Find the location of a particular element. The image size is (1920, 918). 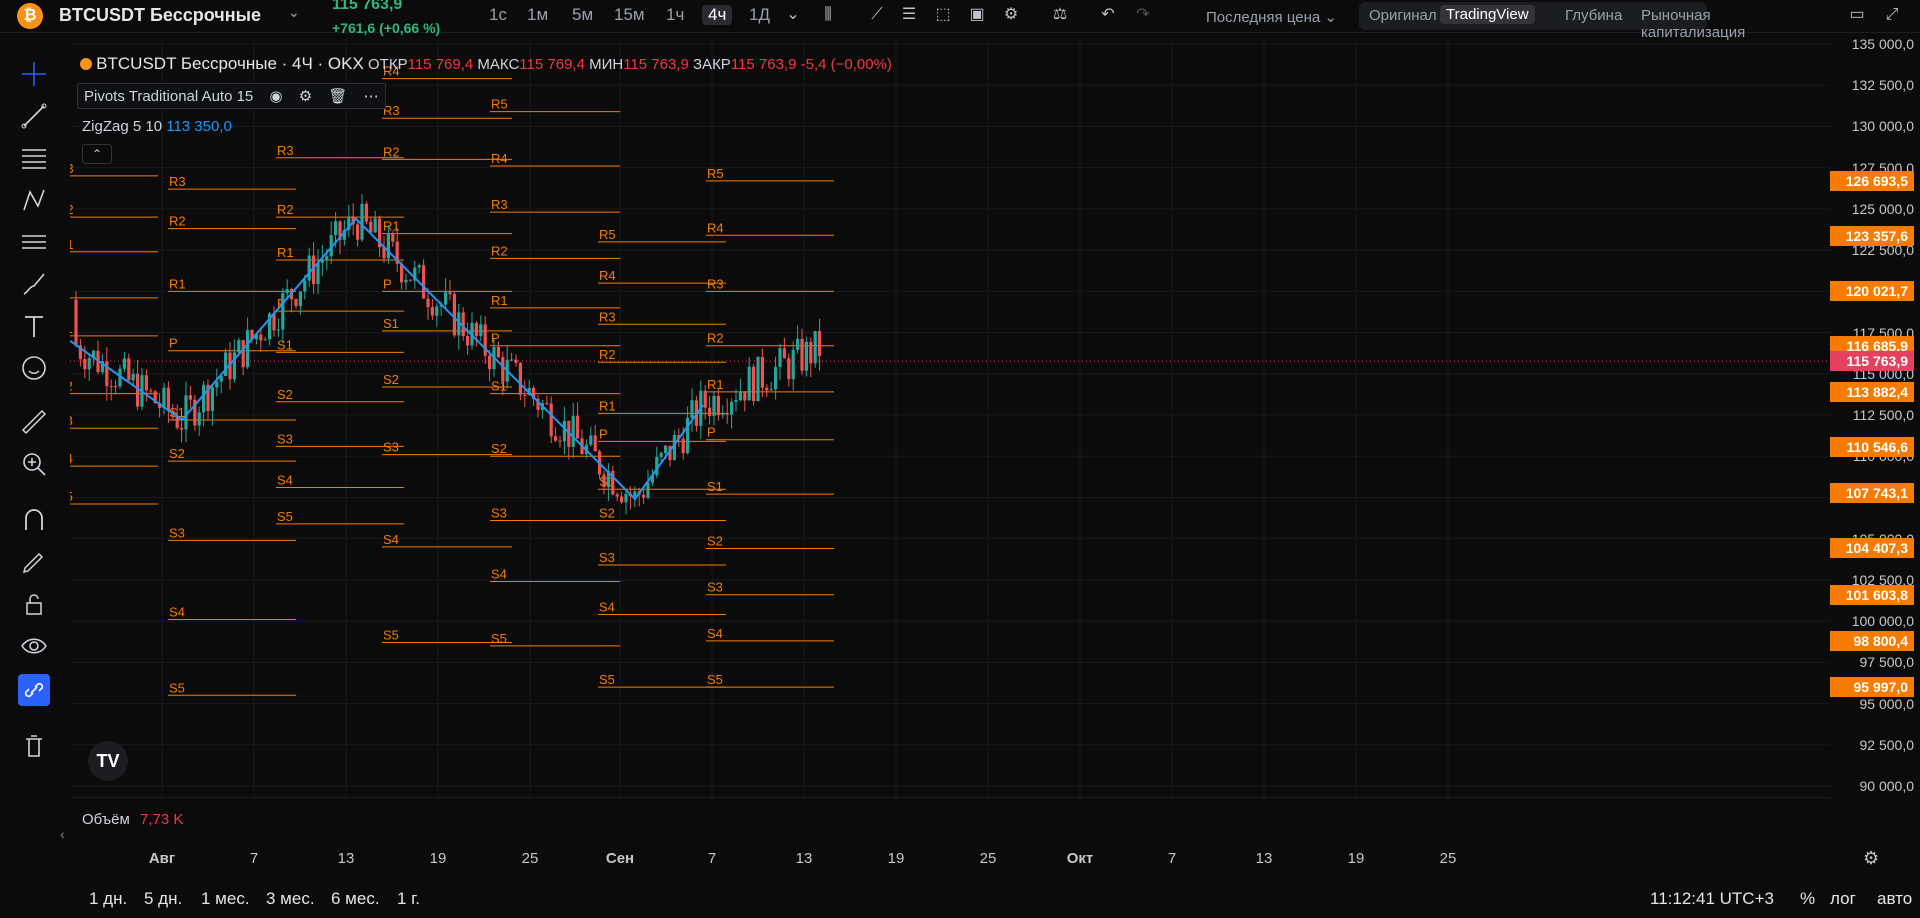

time-axis-label: 19 is located at coordinates (438, 858).